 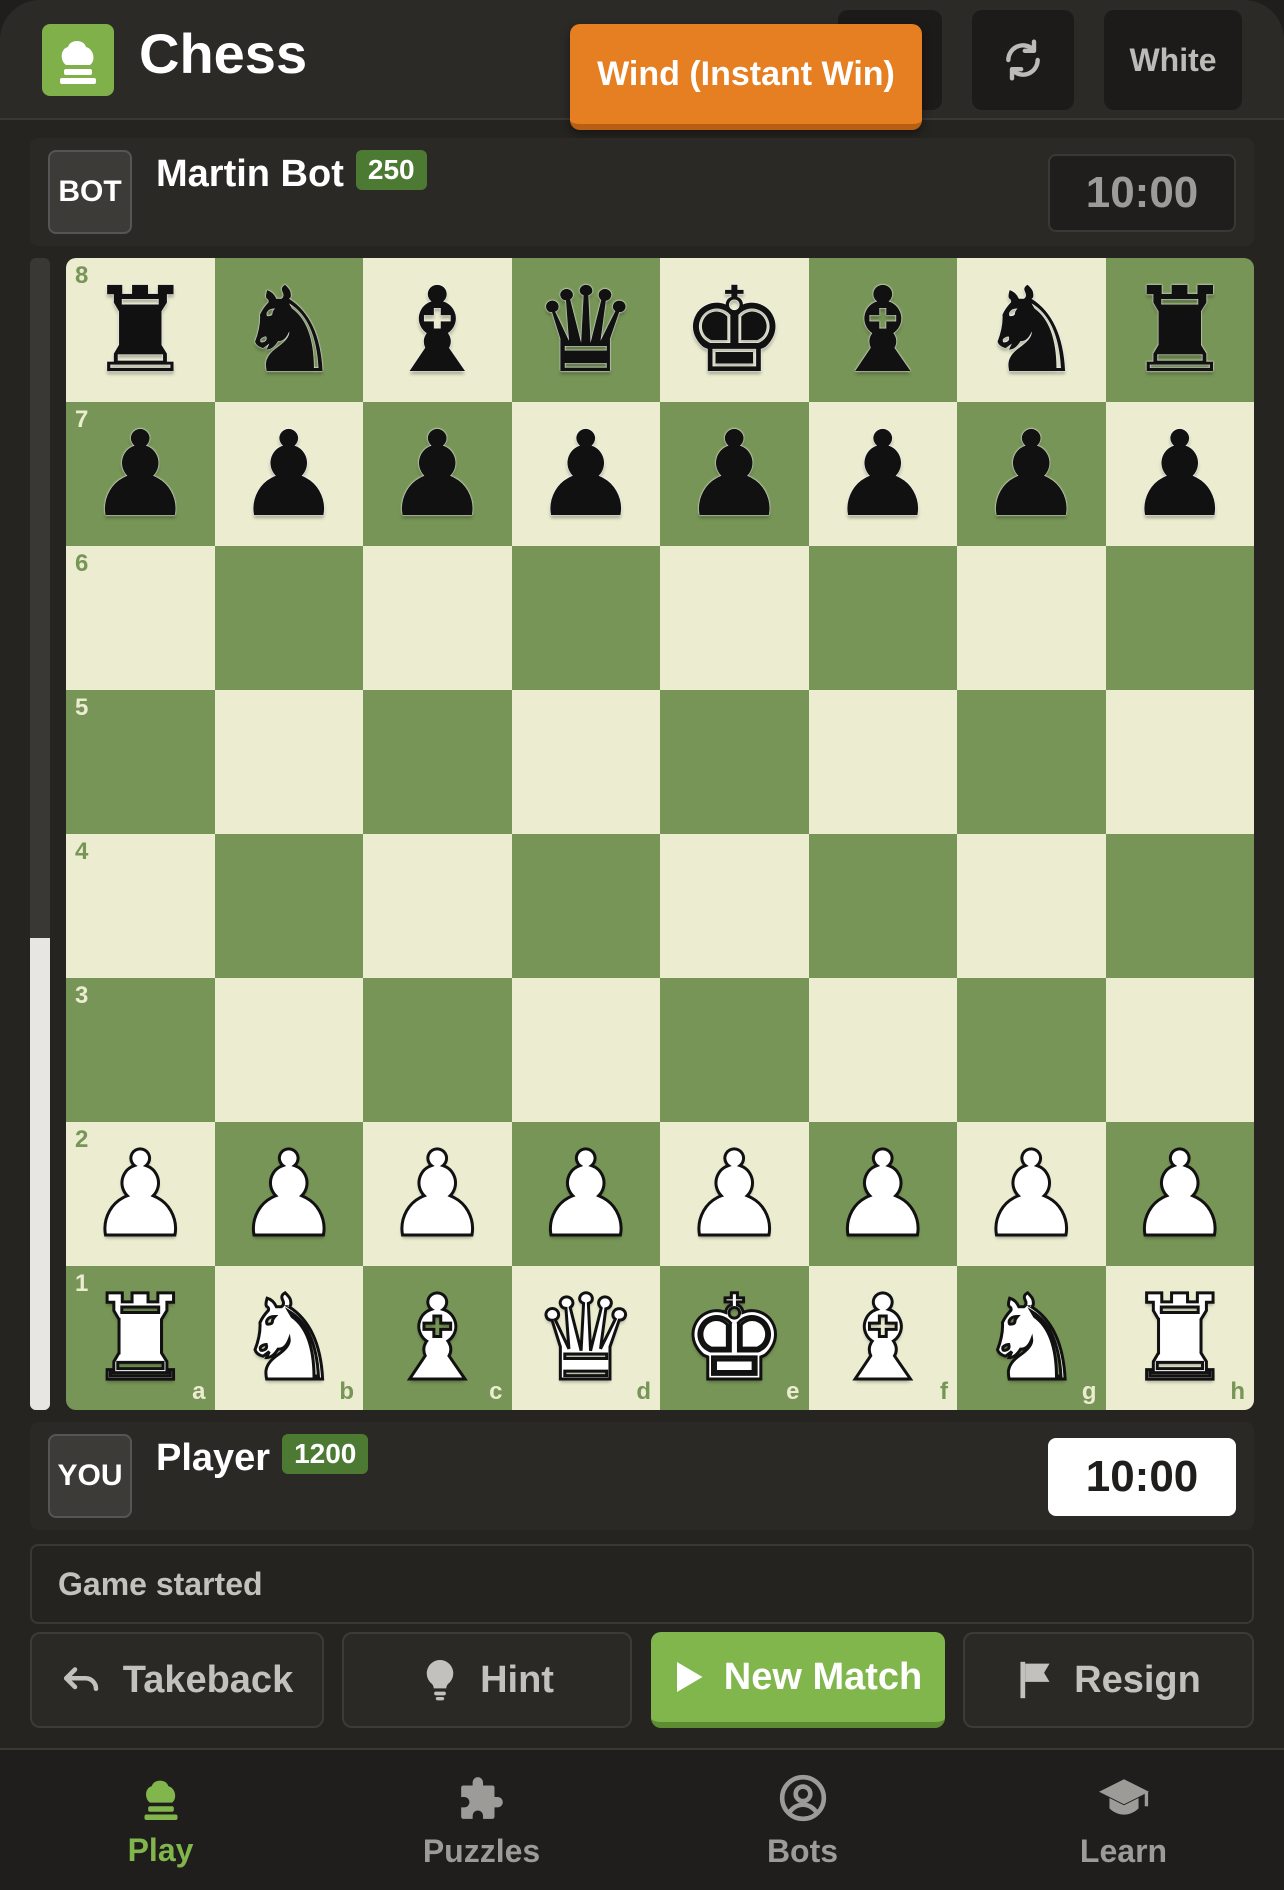 I want to click on square-c4, so click(x=437, y=906).